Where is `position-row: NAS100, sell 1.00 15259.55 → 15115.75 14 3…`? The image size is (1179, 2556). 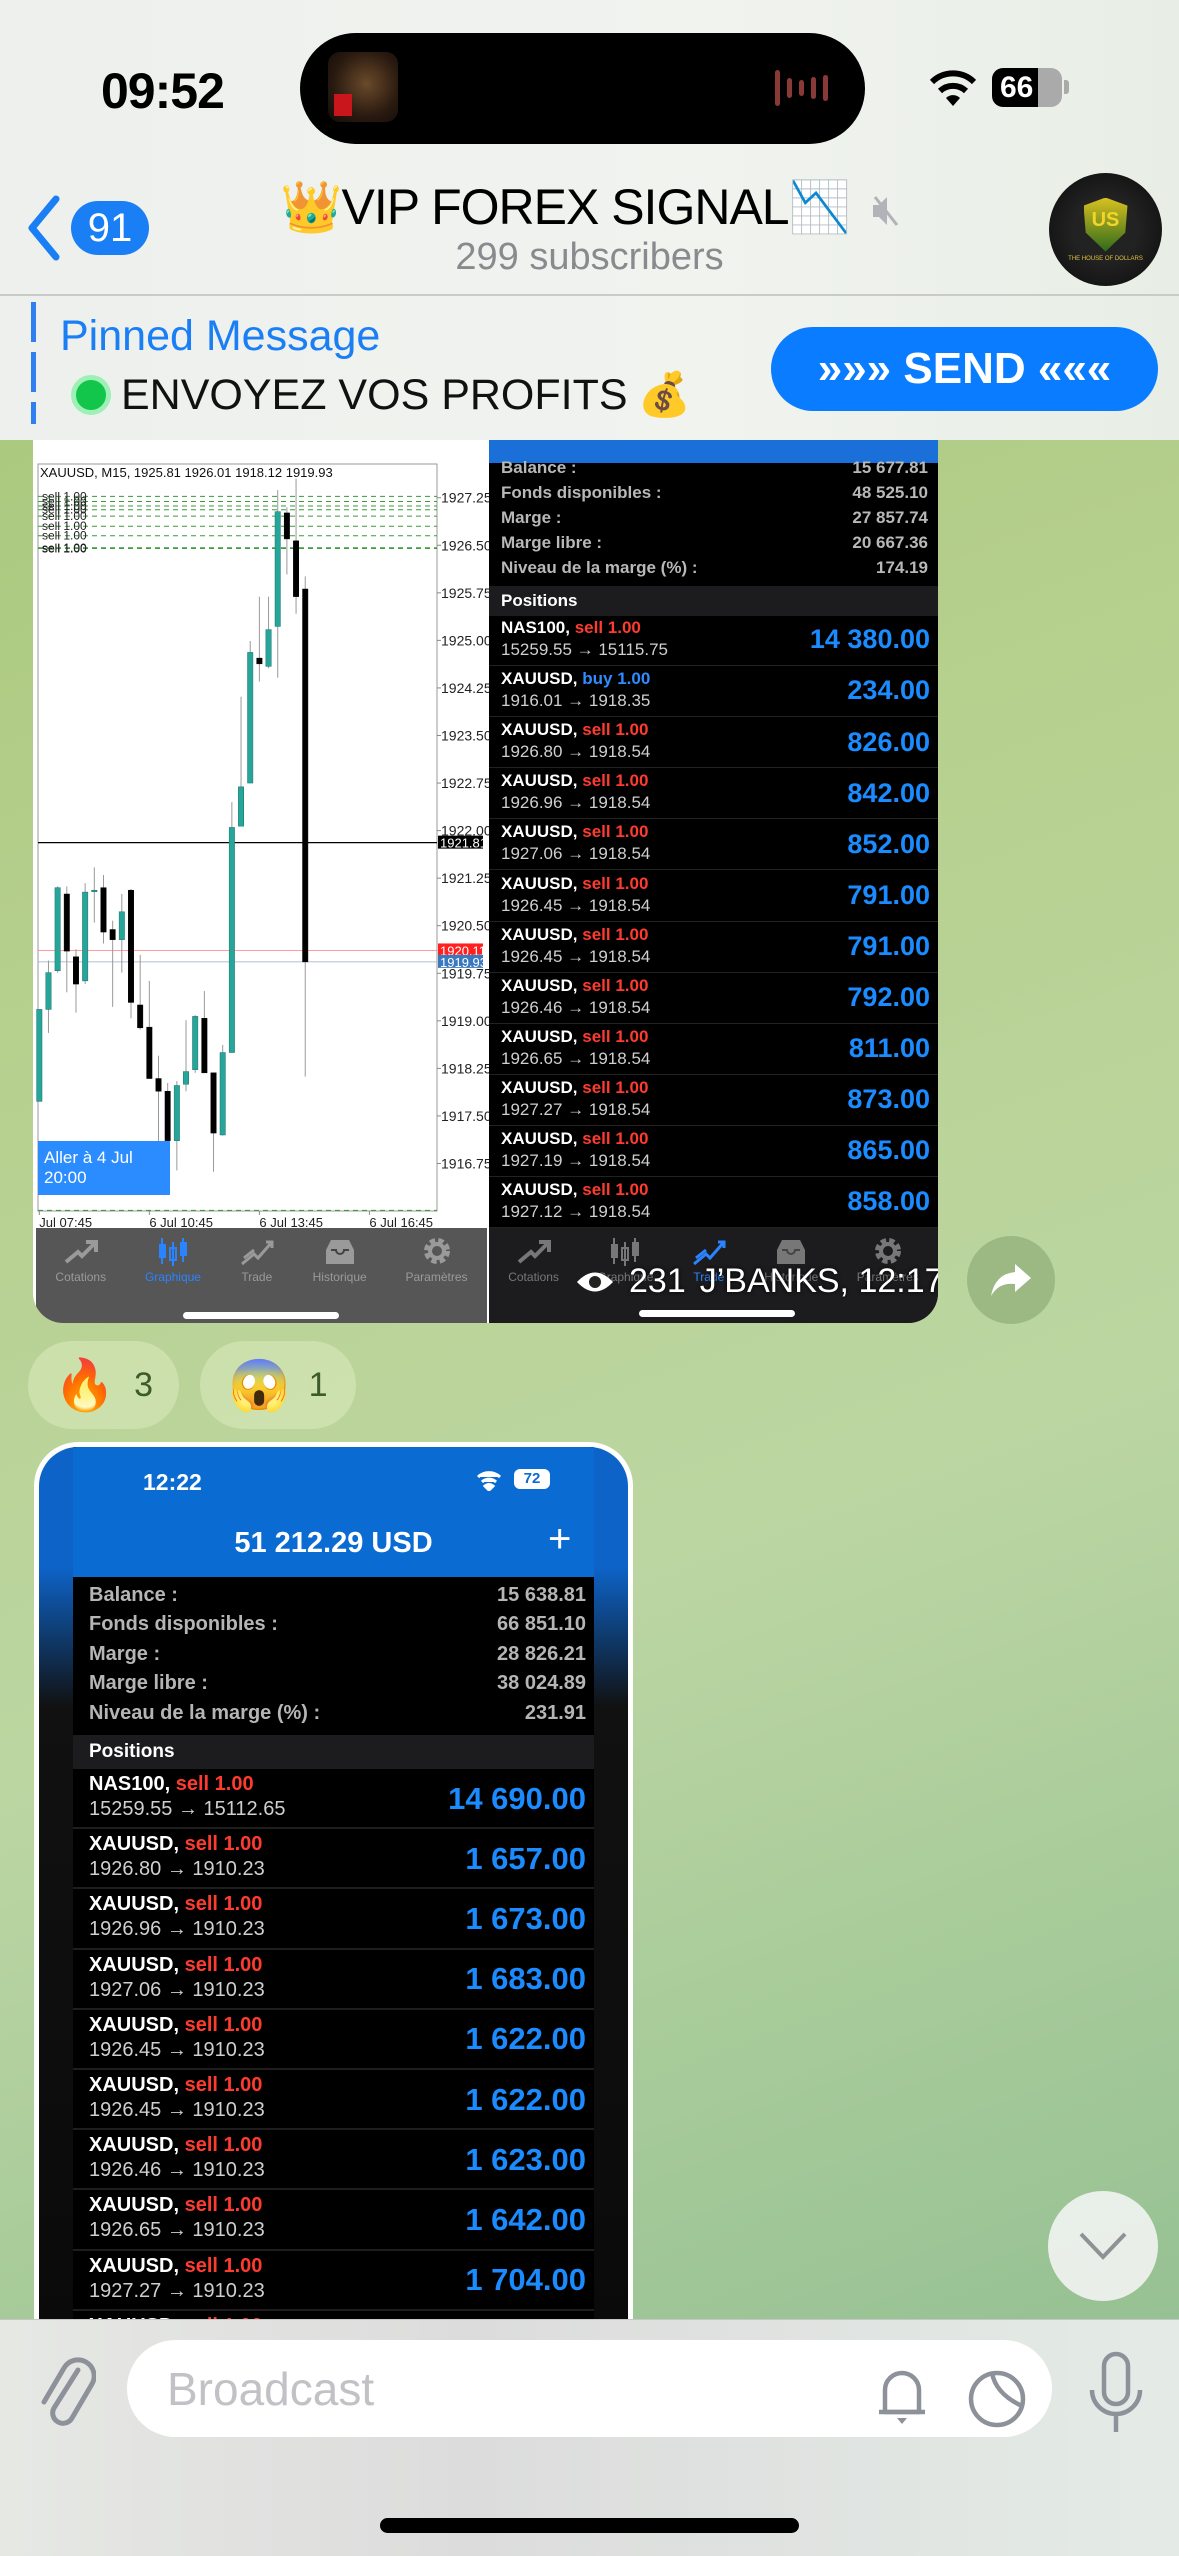
position-row: NAS100, sell 1.00 15259.55 → 15115.75 14 3… is located at coordinates (713, 641).